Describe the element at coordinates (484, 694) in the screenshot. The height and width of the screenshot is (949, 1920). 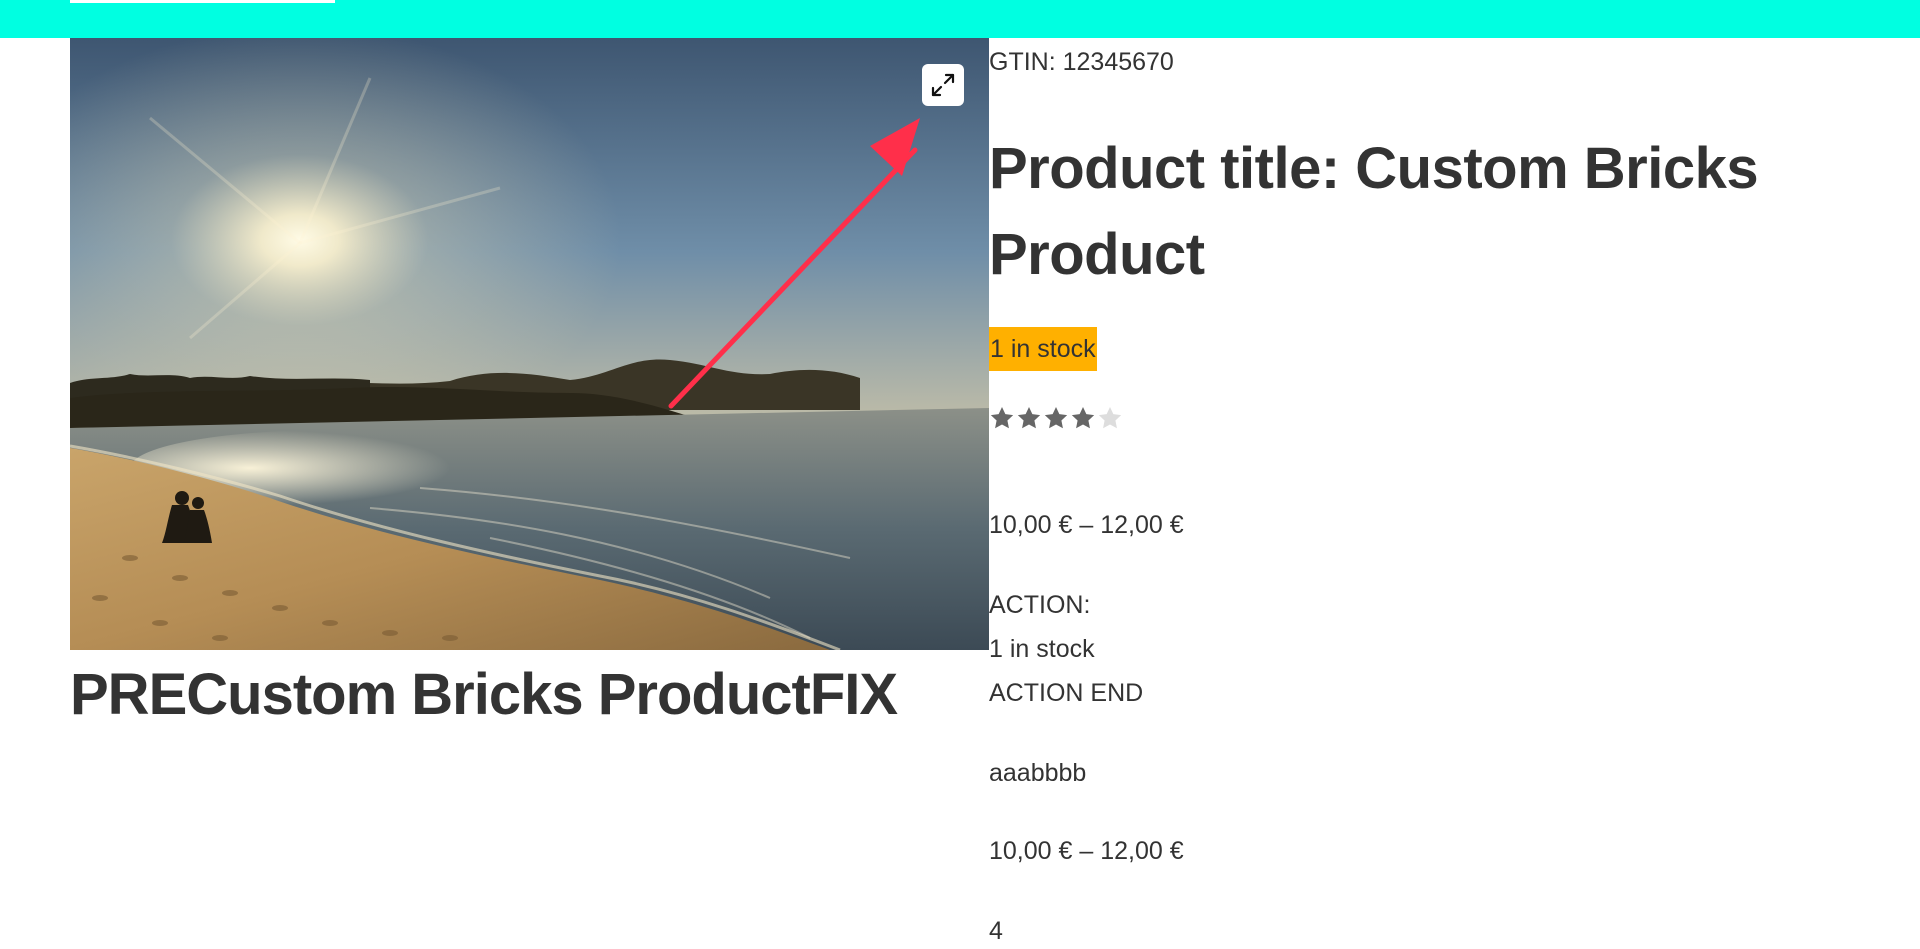
I see `product-heading-left: PRECustom Bricks ProductFIX` at that location.